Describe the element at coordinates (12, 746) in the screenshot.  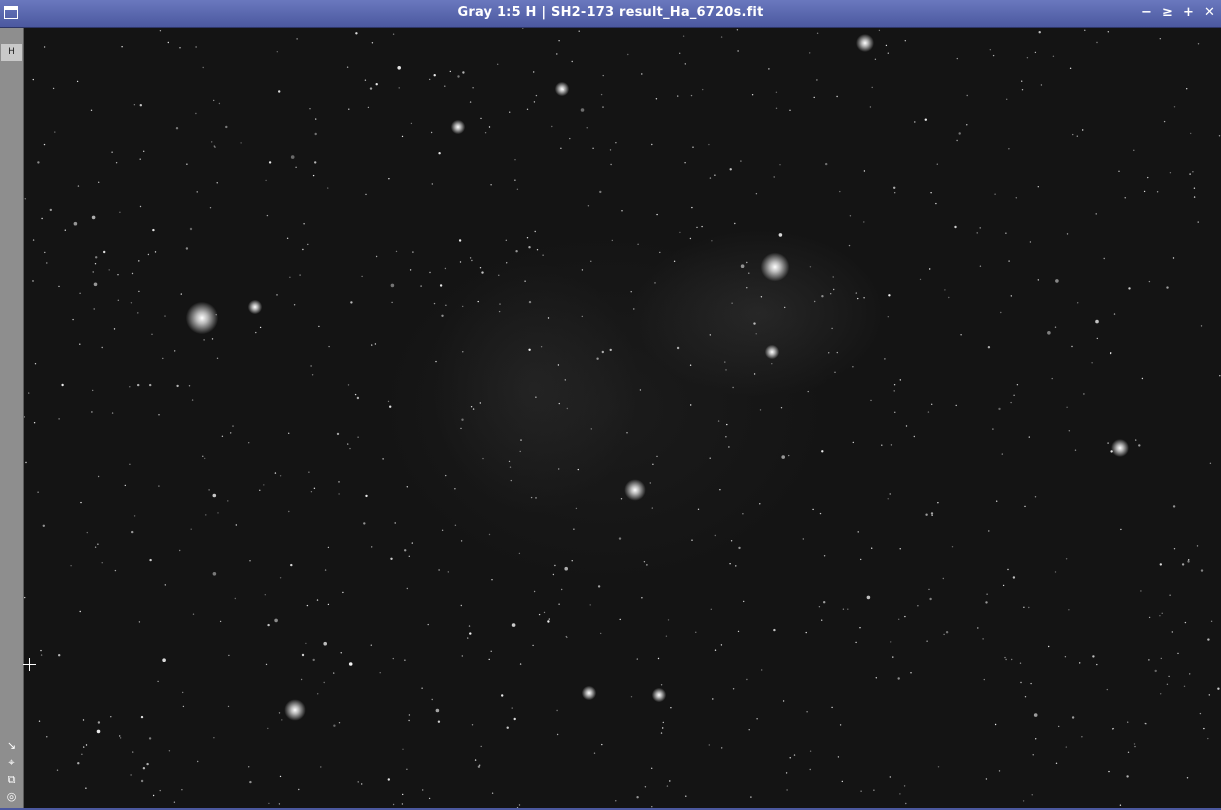
I see `fit-view-icon: ↘` at that location.